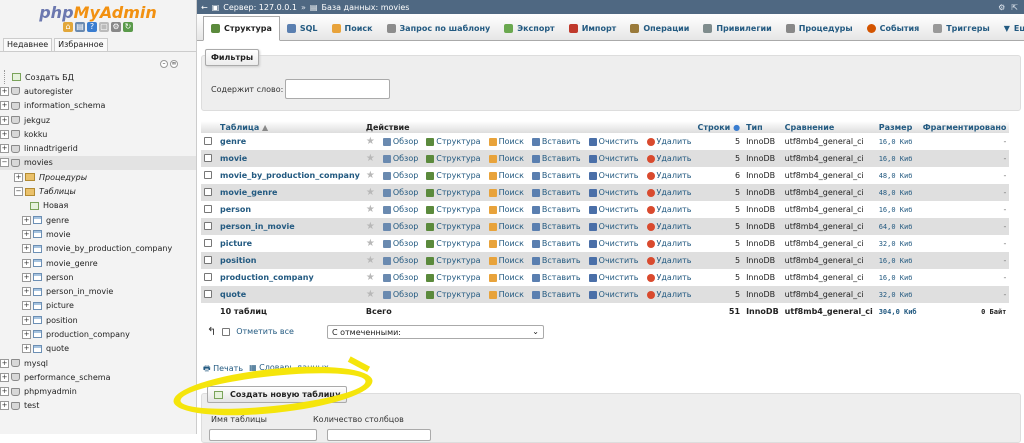 This screenshot has height=443, width=1024. Describe the element at coordinates (290, 226) in the screenshot. I see `table-name-link: person_in_movie` at that location.